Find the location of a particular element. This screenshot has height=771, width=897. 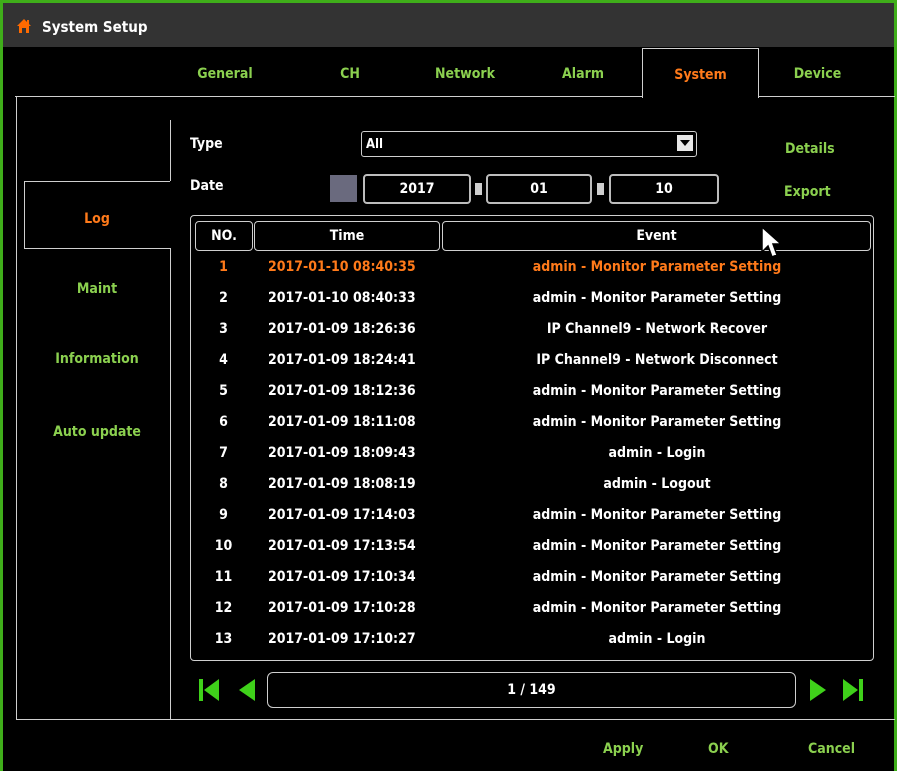

row-time: 2017-01-09 17:14:03 is located at coordinates (342, 515).